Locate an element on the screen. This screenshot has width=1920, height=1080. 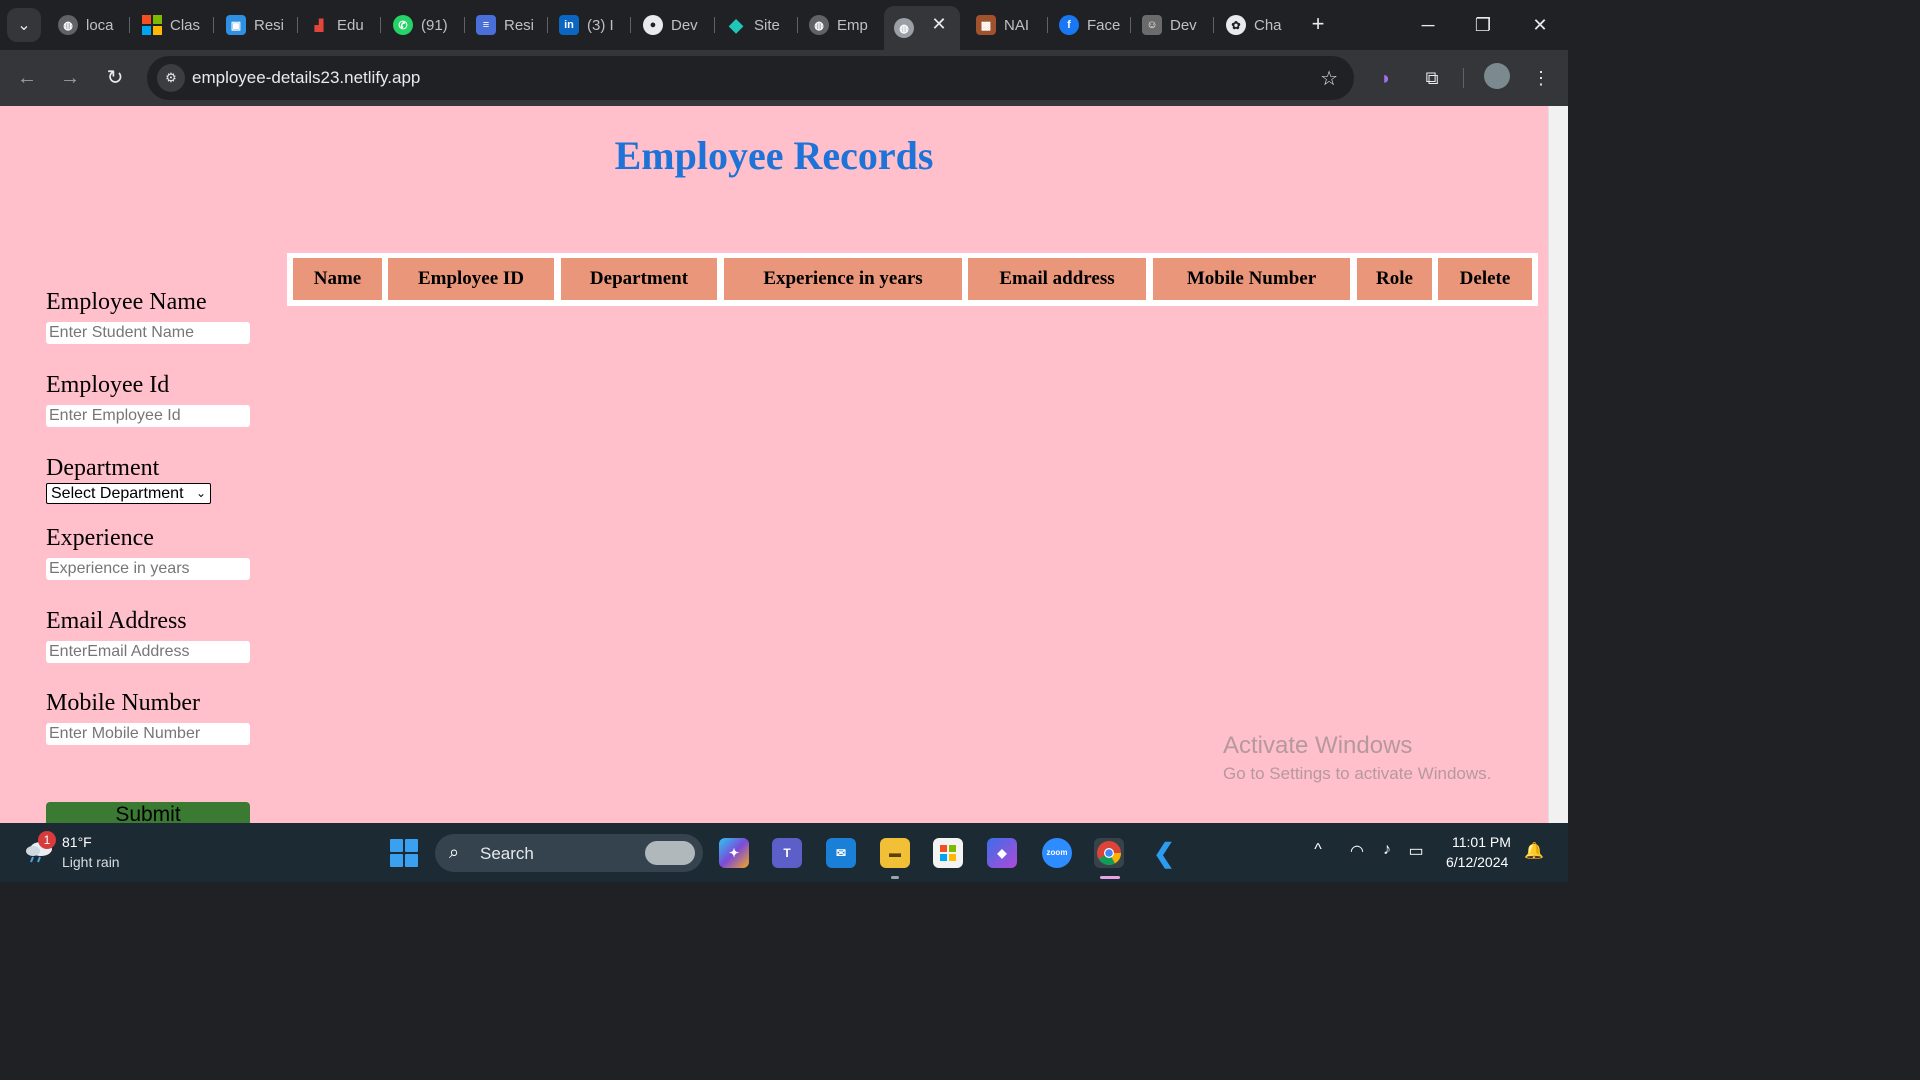
weather-alert-badge: 1 is located at coordinates (47, 840).